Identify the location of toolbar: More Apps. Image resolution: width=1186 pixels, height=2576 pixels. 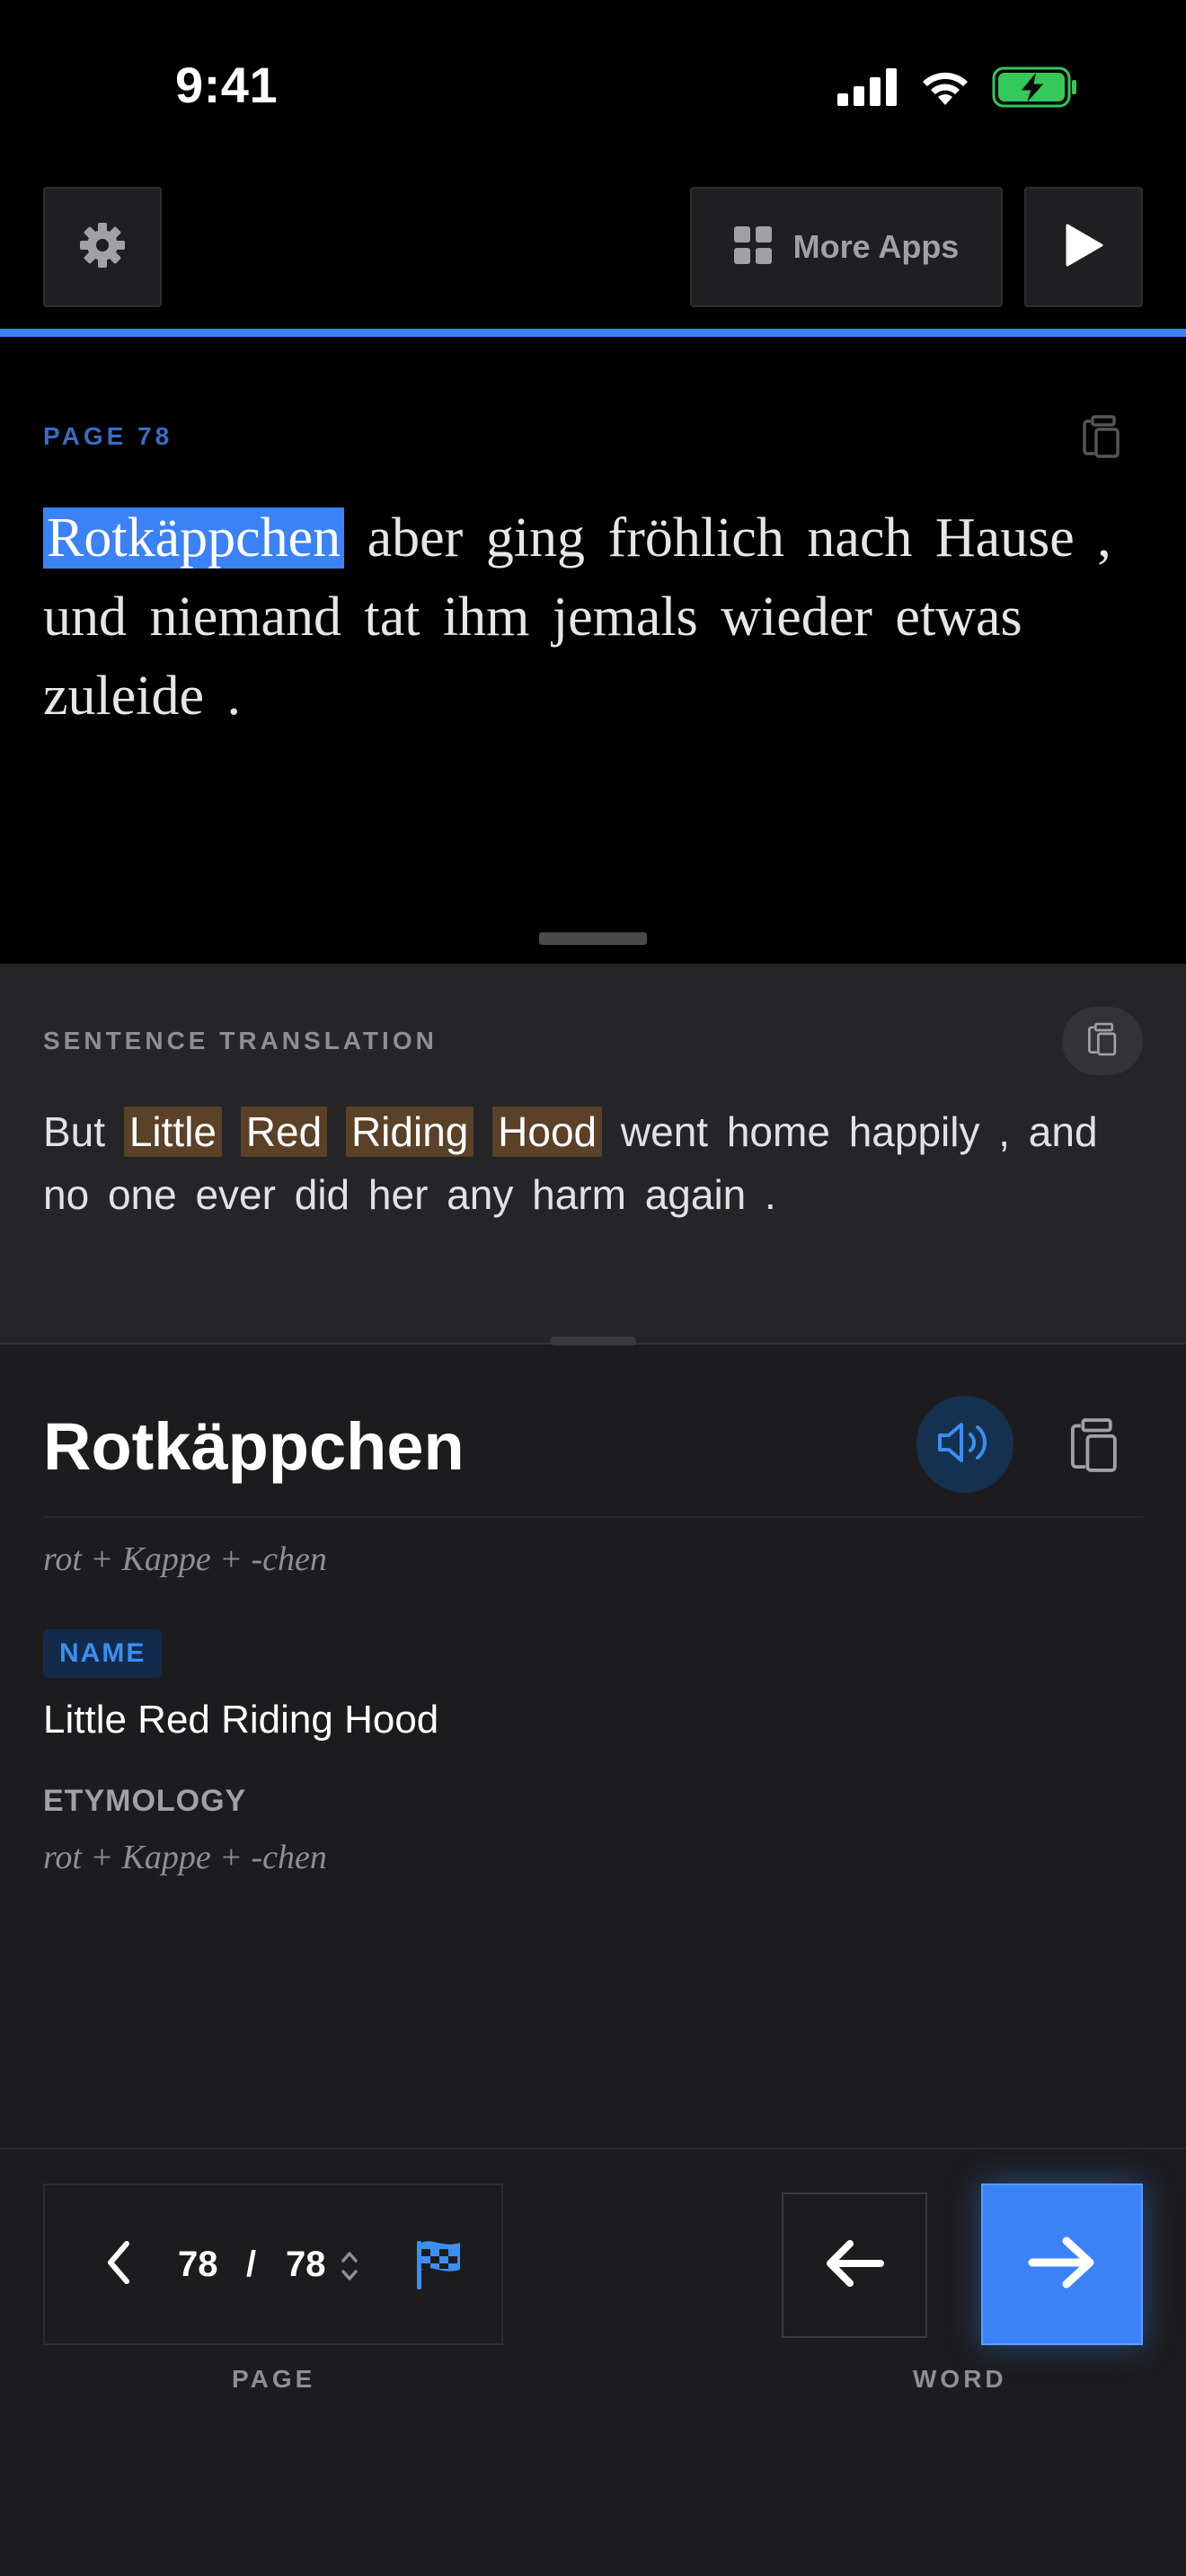
(593, 248).